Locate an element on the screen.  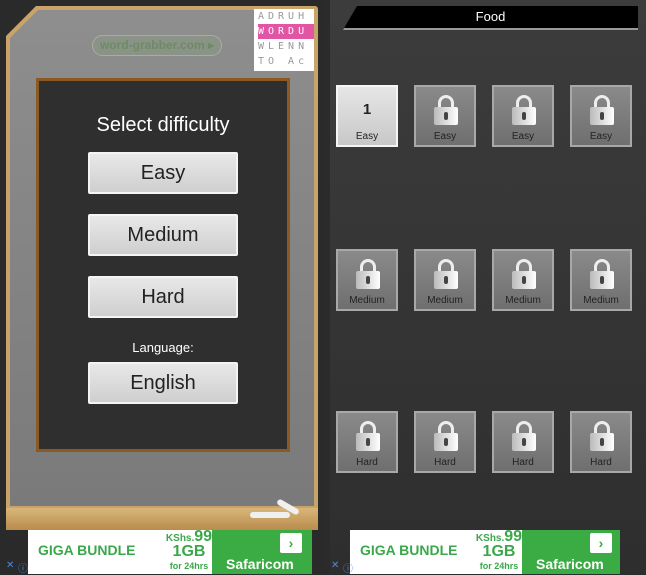
language-label: Language: is located at coordinates (163, 347).